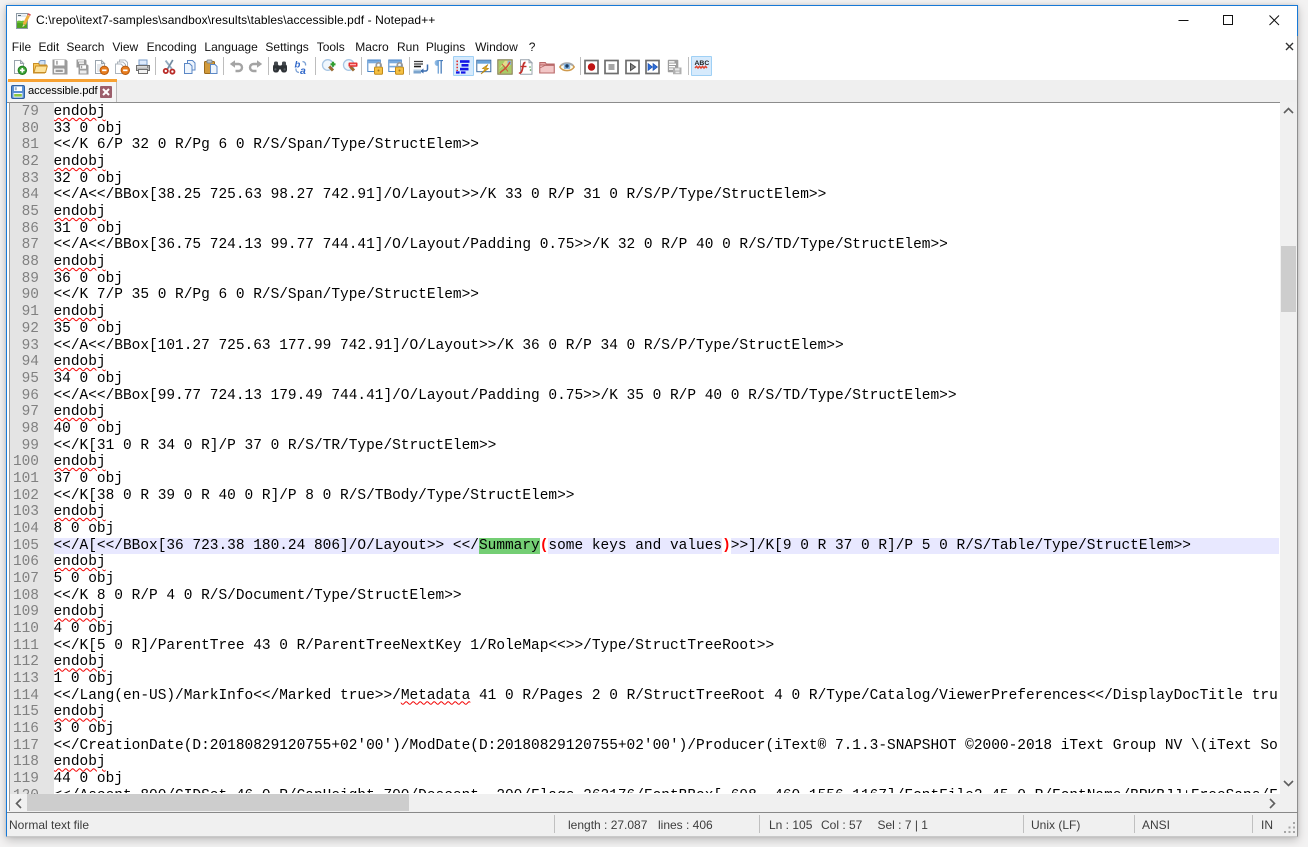 The height and width of the screenshot is (847, 1308). I want to click on svg-text: a, so click(303, 70).